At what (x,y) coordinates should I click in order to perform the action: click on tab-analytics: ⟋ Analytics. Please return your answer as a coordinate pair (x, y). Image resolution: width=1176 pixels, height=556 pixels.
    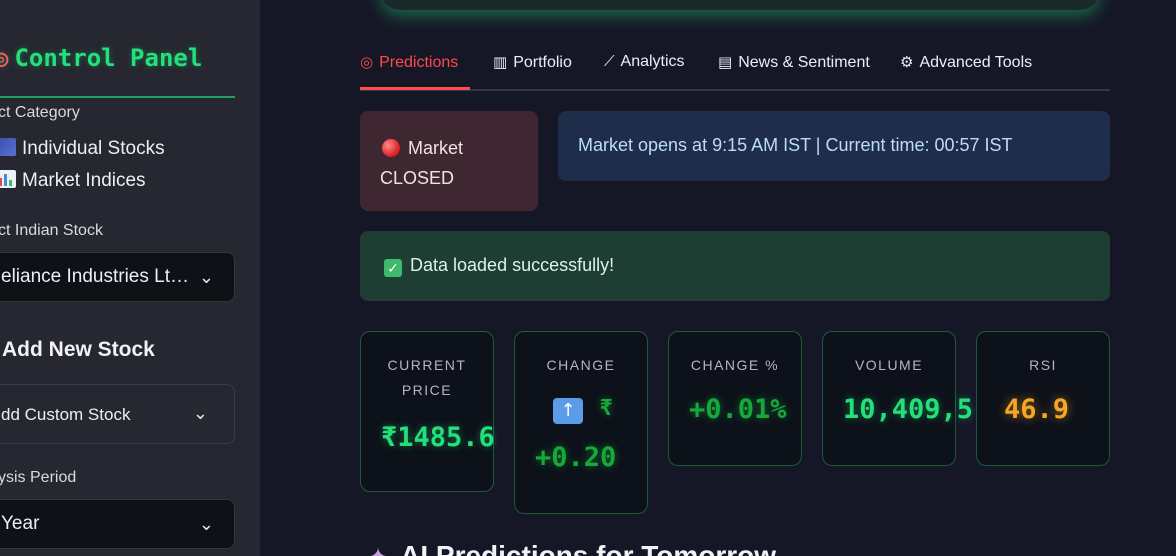
    Looking at the image, I should click on (644, 62).